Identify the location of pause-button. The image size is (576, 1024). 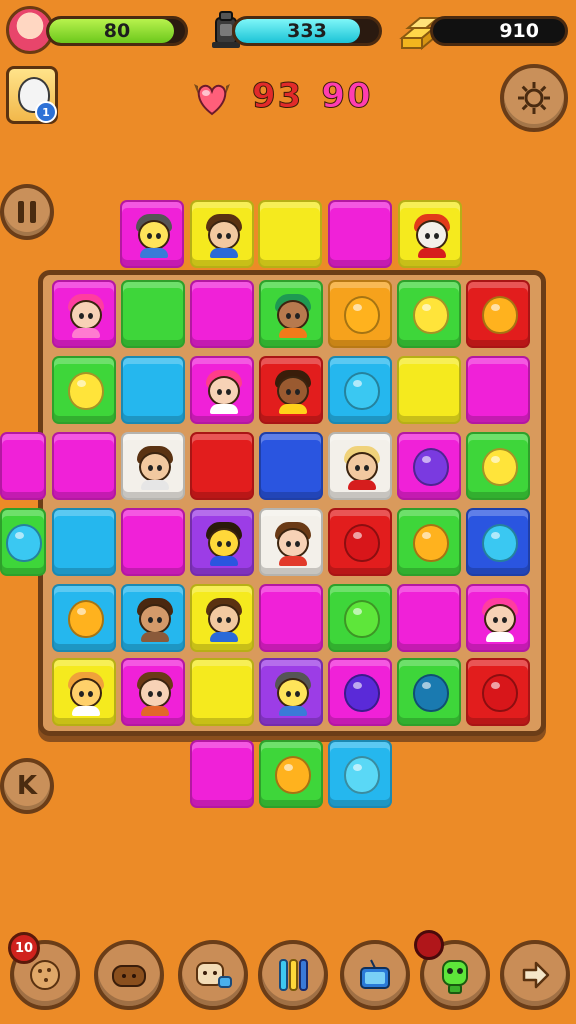
(27, 212).